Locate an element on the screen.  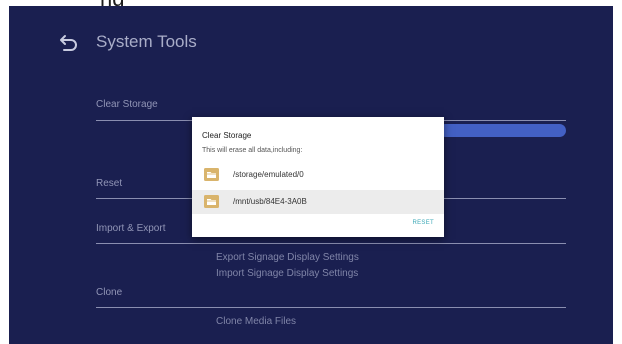
storage-item-internal: /storage/emulated/0 is located at coordinates (318, 175).